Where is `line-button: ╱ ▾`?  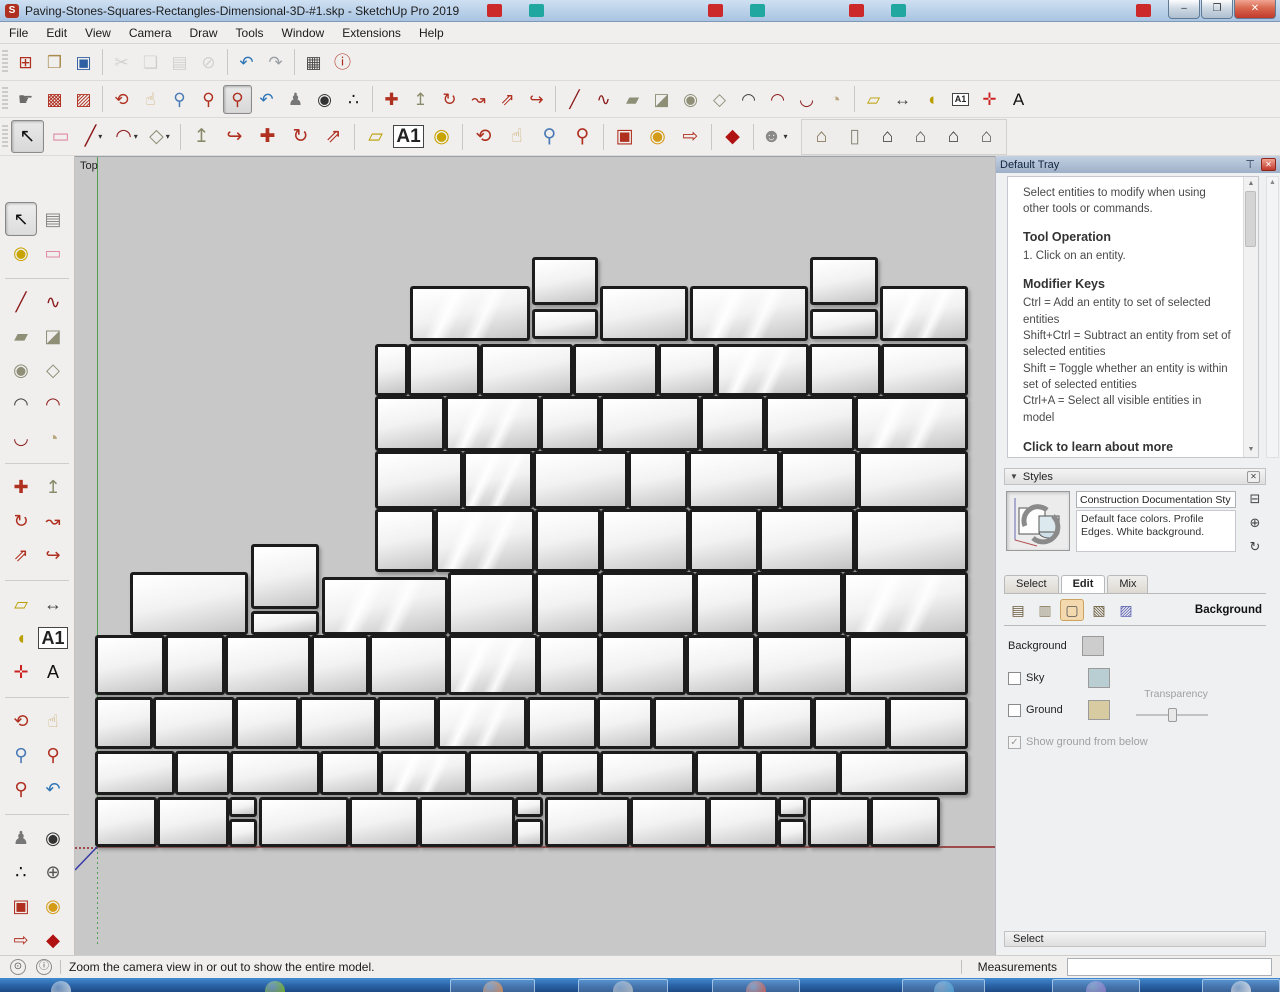
line-button: ╱ ▾ is located at coordinates (93, 136).